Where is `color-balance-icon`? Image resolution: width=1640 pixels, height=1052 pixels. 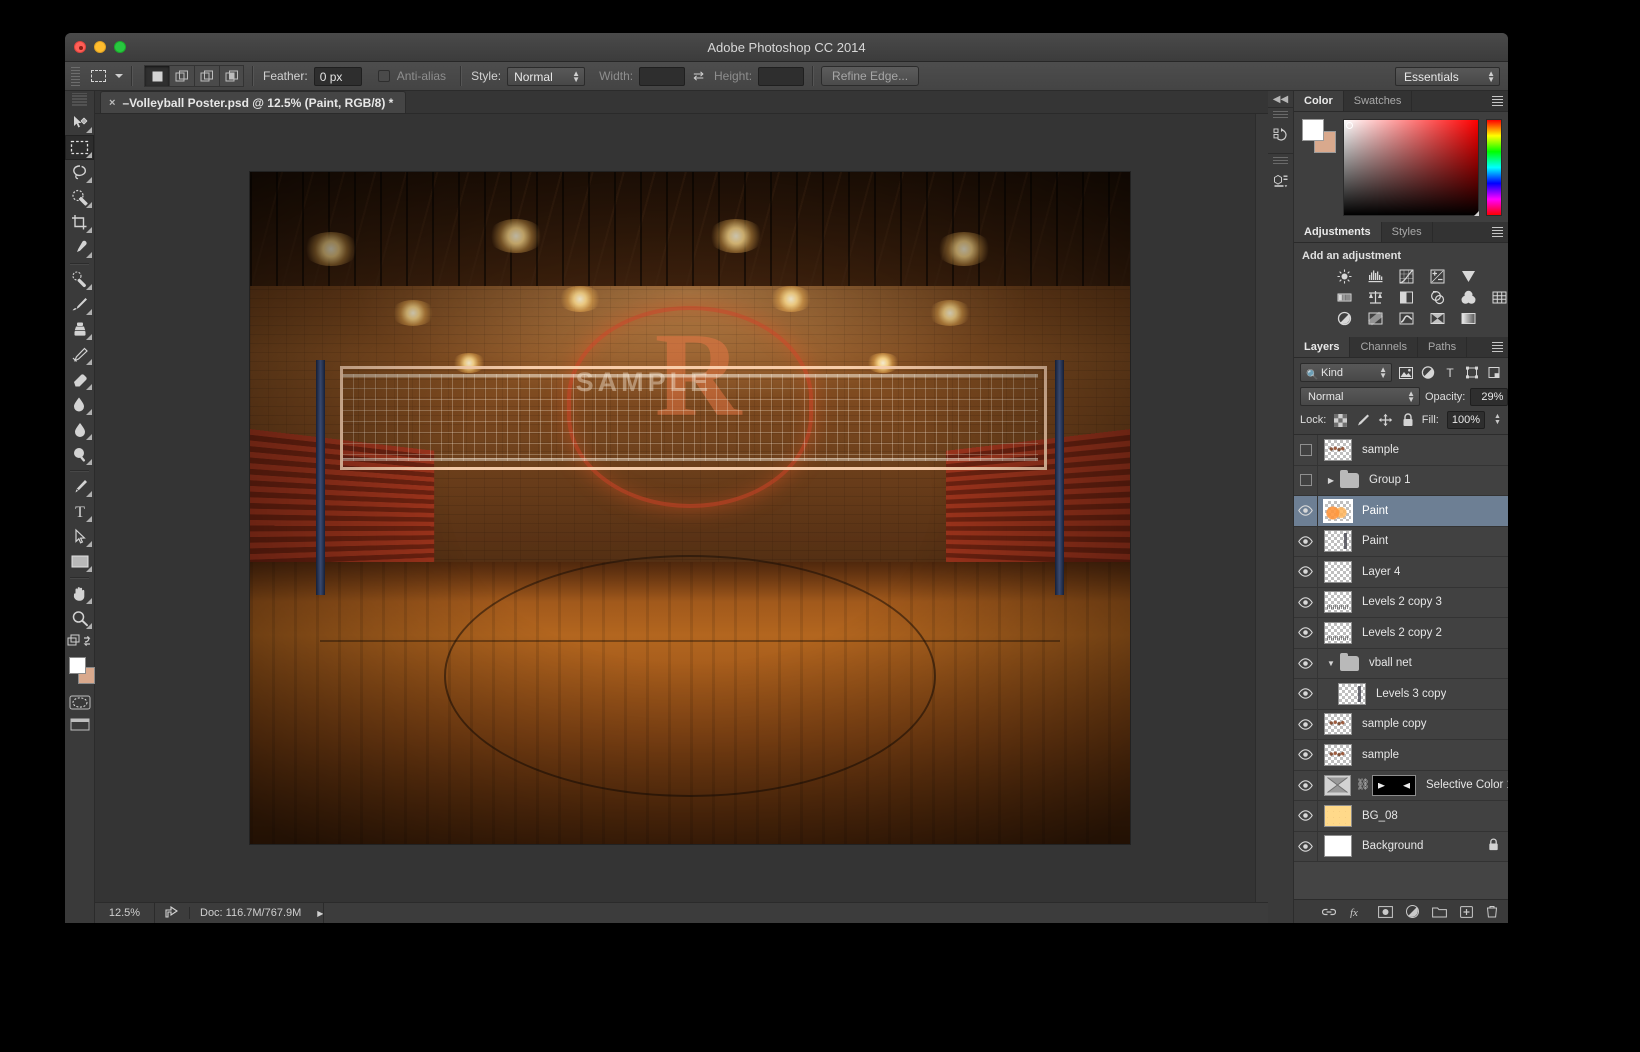 color-balance-icon is located at coordinates (1375, 297).